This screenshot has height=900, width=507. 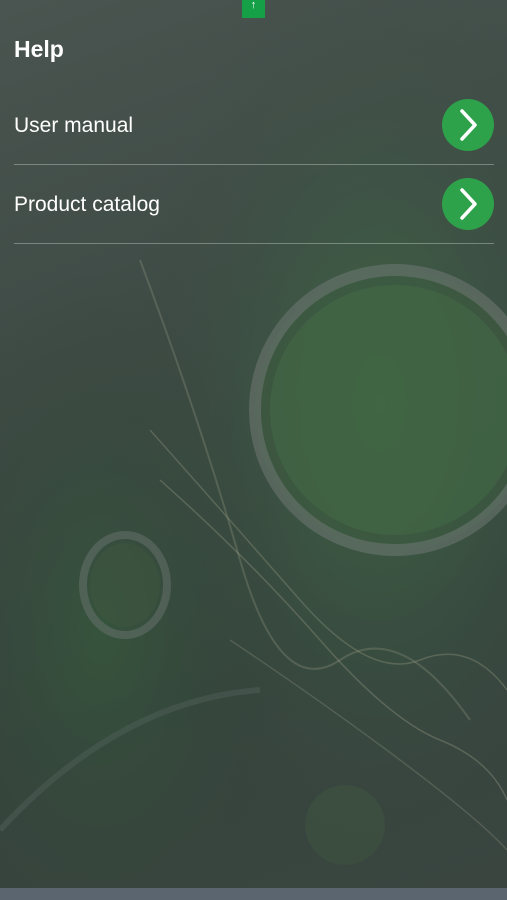 I want to click on open-product-catalog-button, so click(x=468, y=204).